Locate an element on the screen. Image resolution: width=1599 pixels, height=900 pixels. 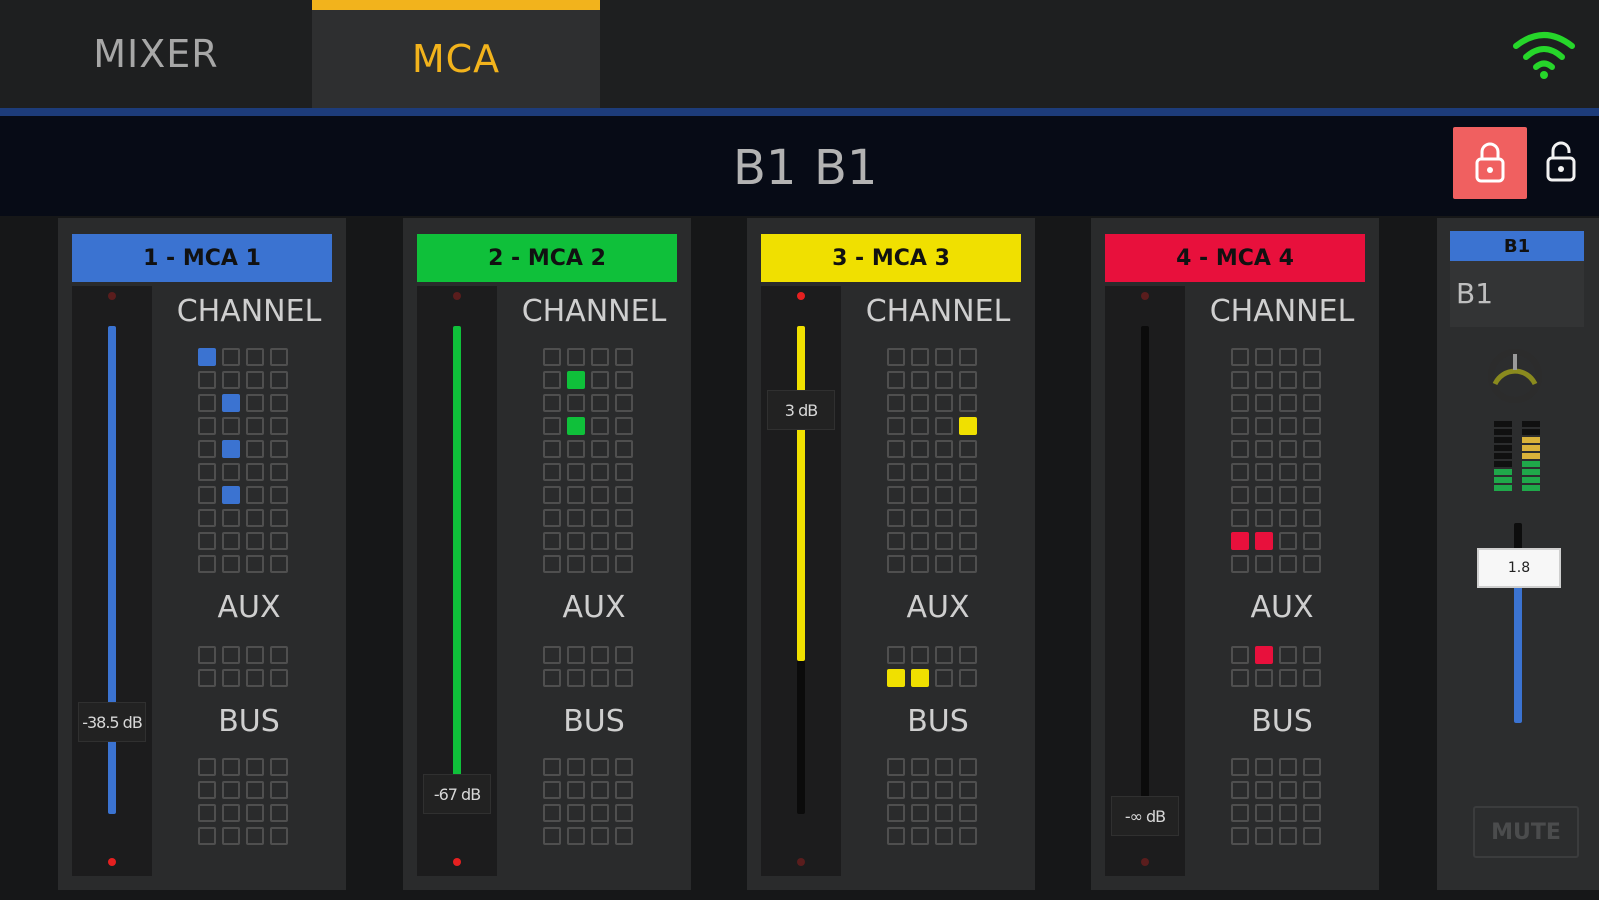
strip-label: 1 - MCA 1 is located at coordinates (202, 258).